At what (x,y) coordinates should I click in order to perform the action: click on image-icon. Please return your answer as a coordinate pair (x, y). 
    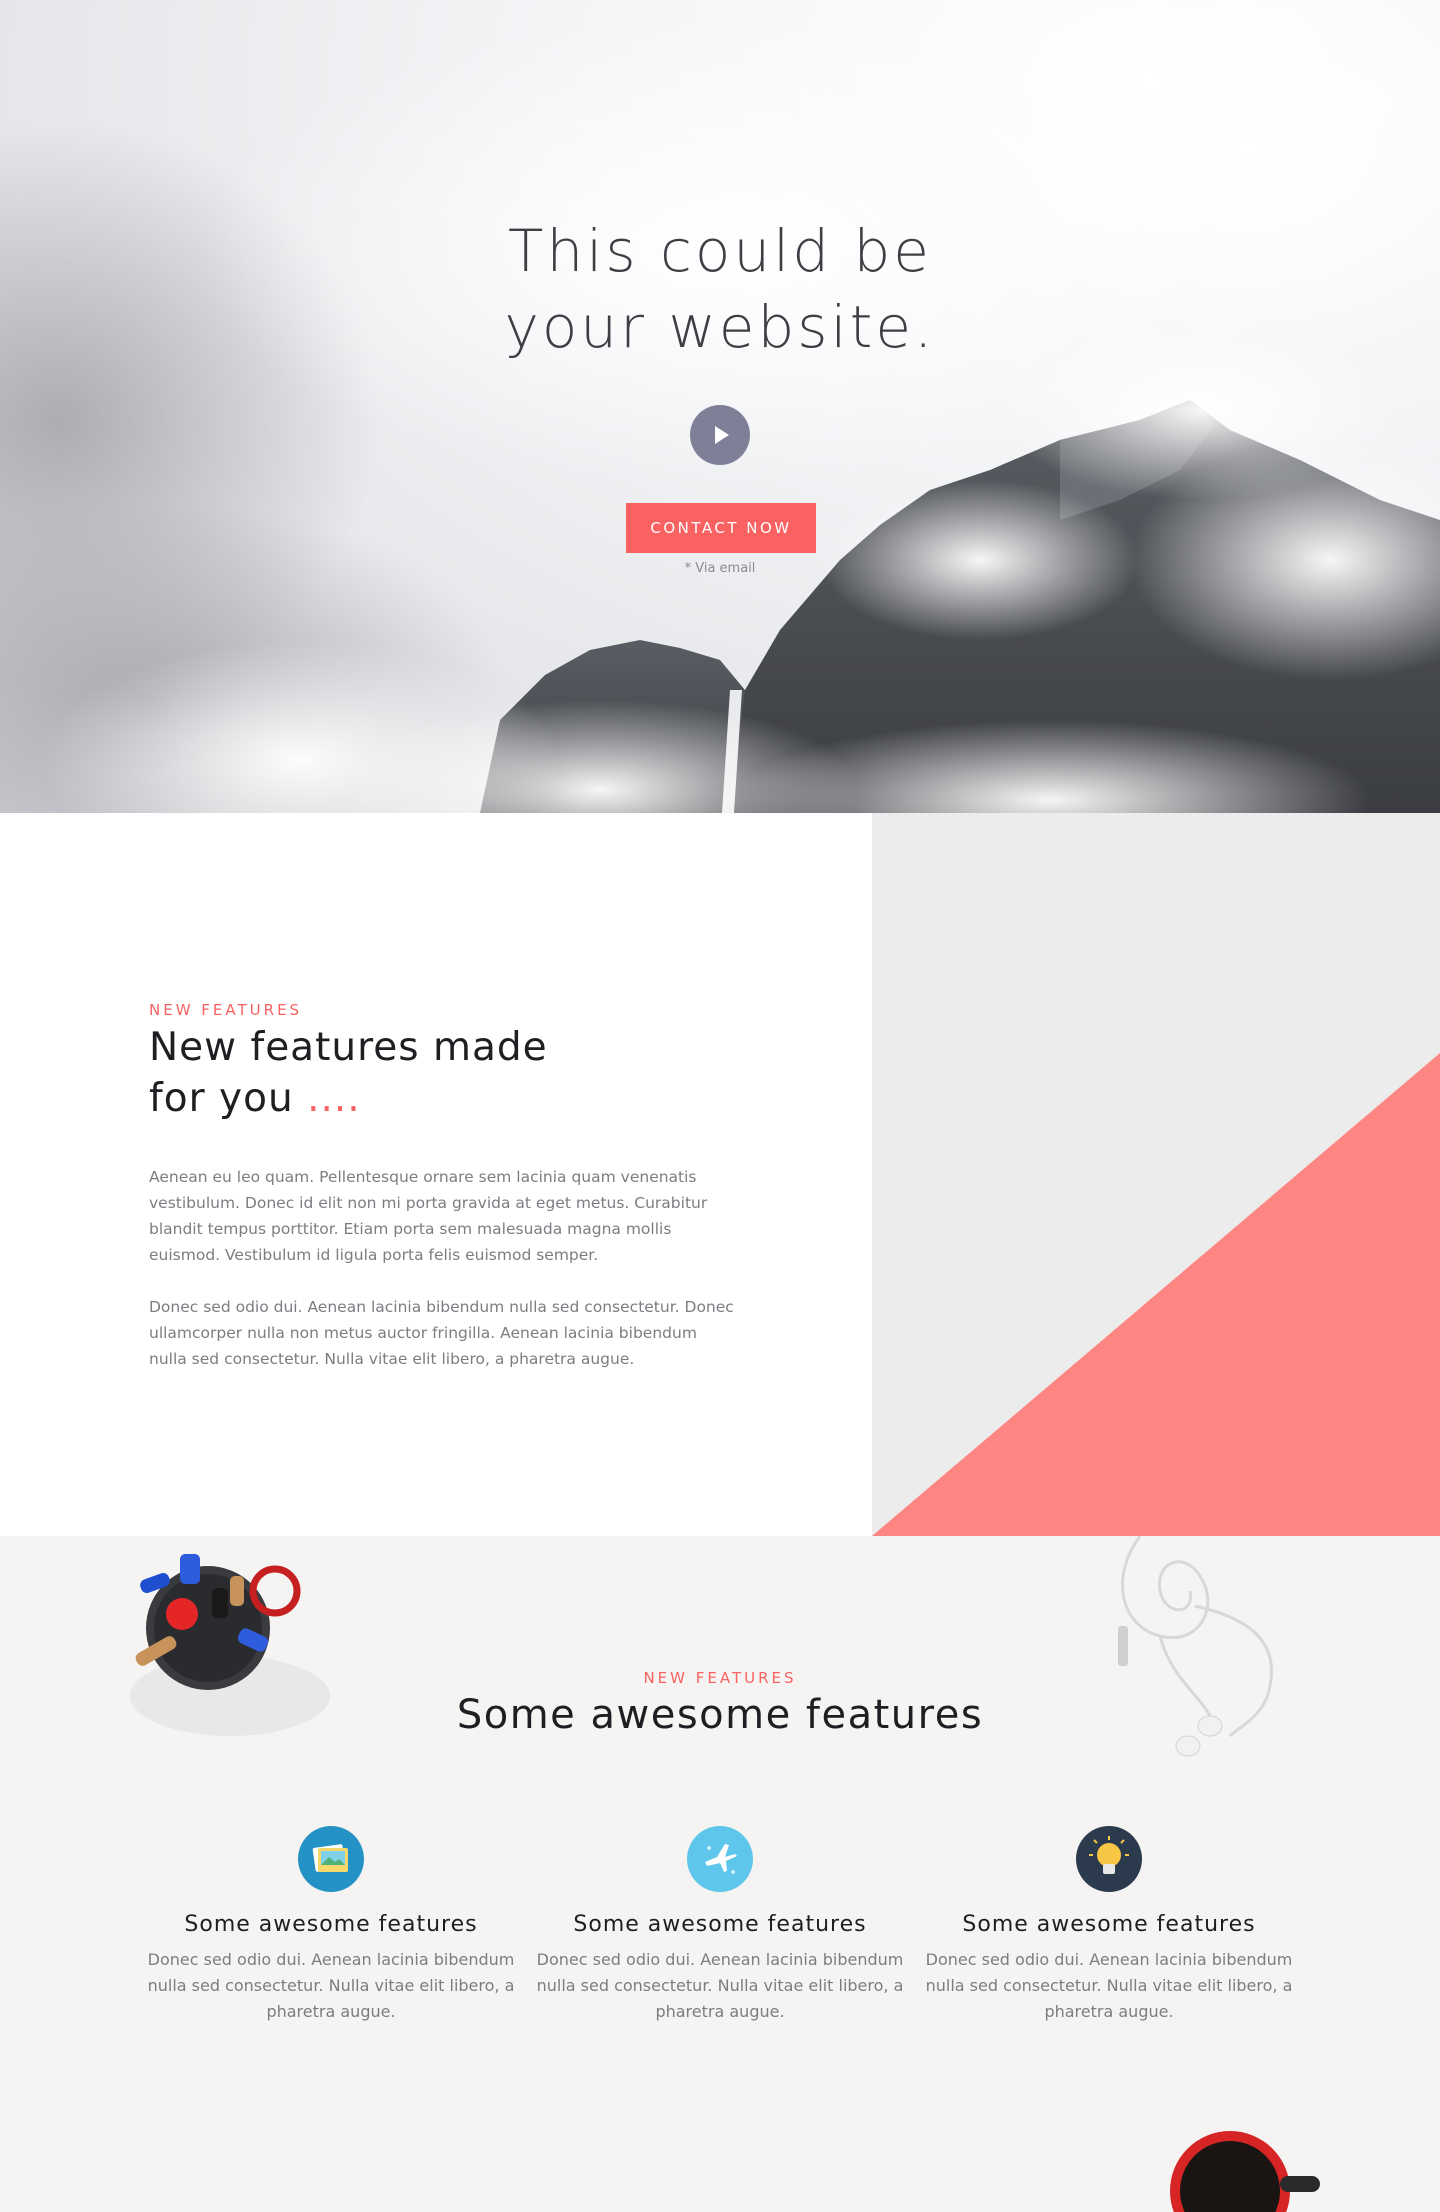
    Looking at the image, I should click on (331, 1859).